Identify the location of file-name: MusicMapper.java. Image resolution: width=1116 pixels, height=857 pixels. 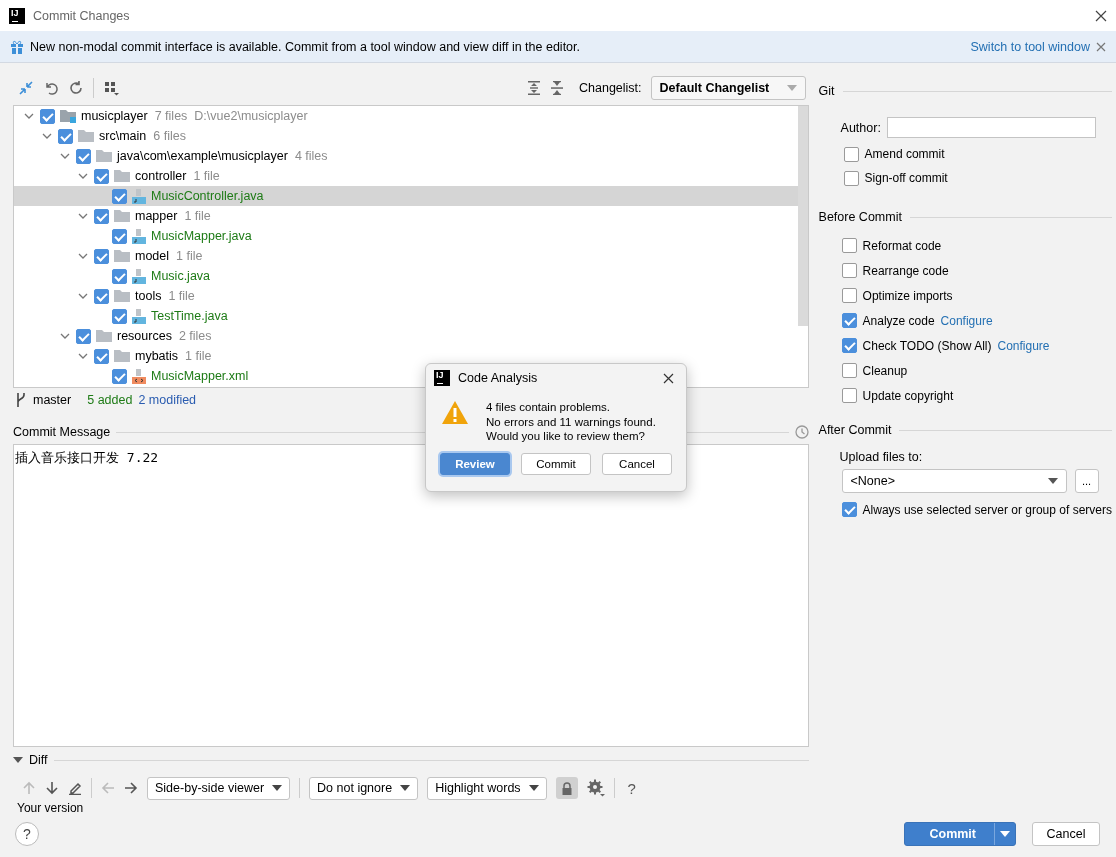
(201, 236).